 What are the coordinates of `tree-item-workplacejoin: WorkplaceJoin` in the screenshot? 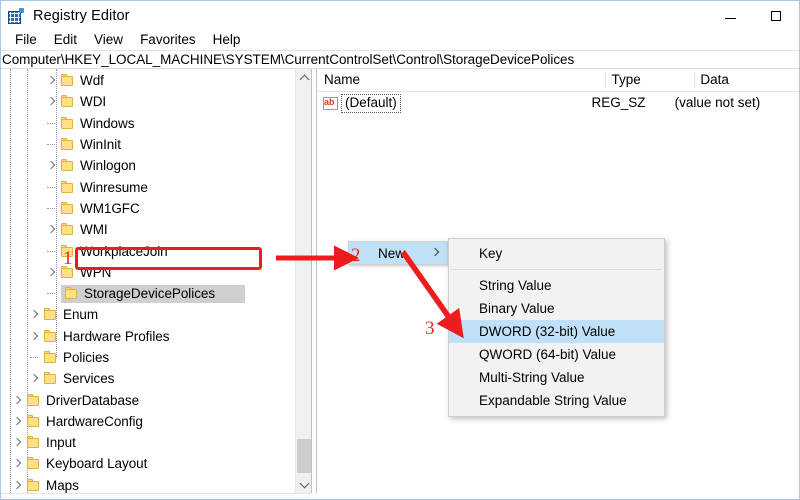 It's located at (156, 250).